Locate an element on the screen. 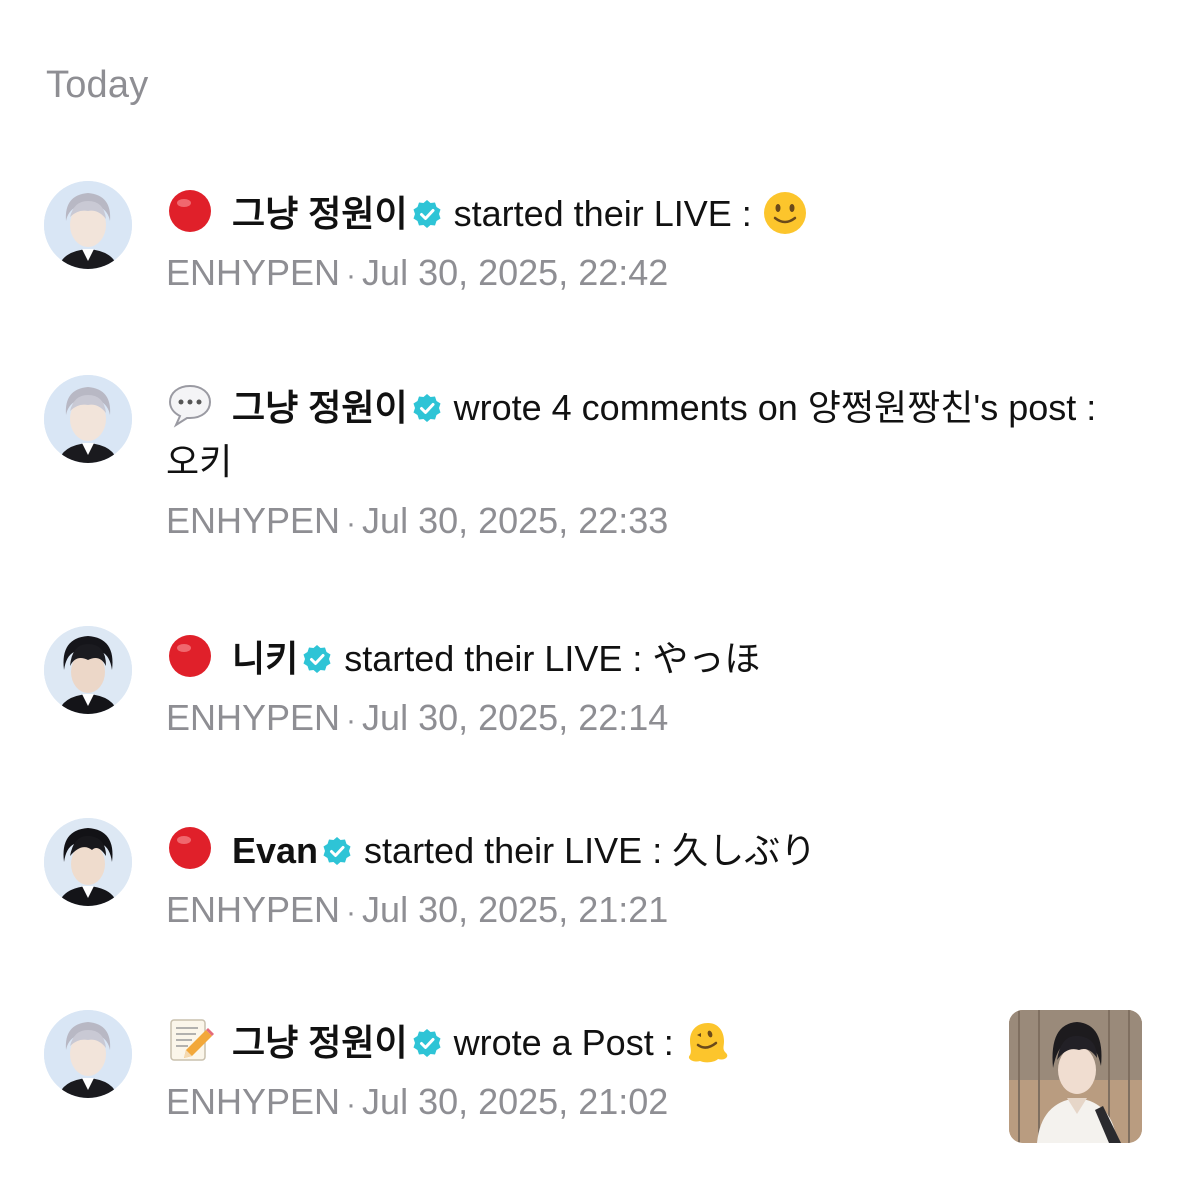  notification-meta: ENHYPEN · Jul 30, 2025, 22:33 is located at coordinates (646, 522).